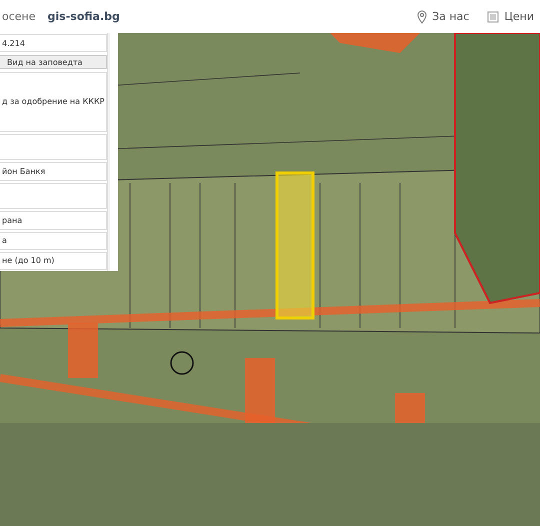 This screenshot has width=540, height=526. Describe the element at coordinates (510, 16) in the screenshot. I see `nav-link: Цени` at that location.